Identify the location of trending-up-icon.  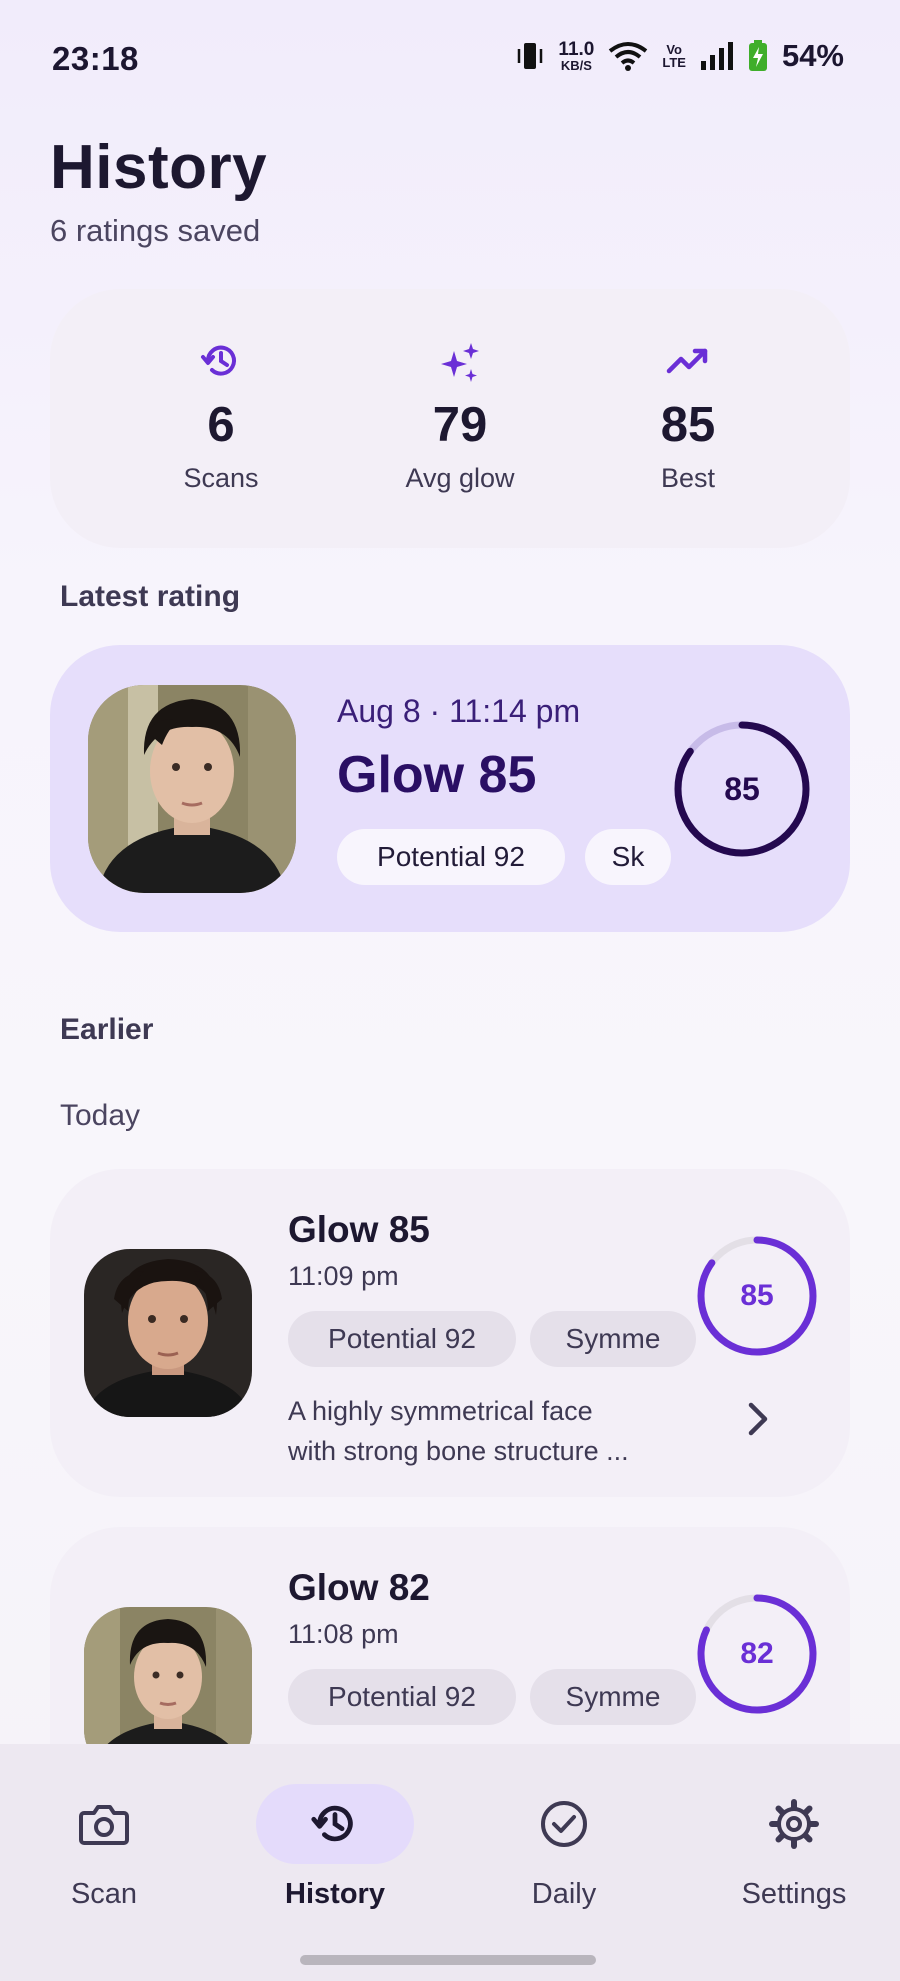
(687, 361).